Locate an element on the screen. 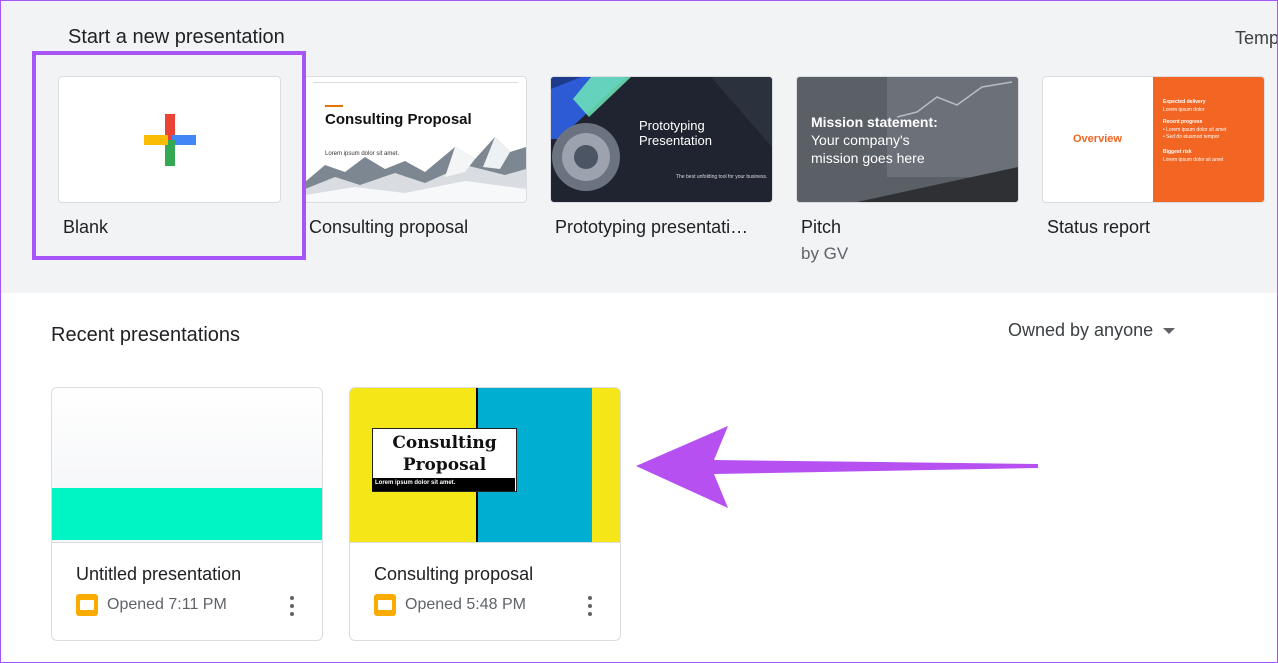 The image size is (1278, 663). thumb-title: Prototyping Presentation is located at coordinates (675, 133).